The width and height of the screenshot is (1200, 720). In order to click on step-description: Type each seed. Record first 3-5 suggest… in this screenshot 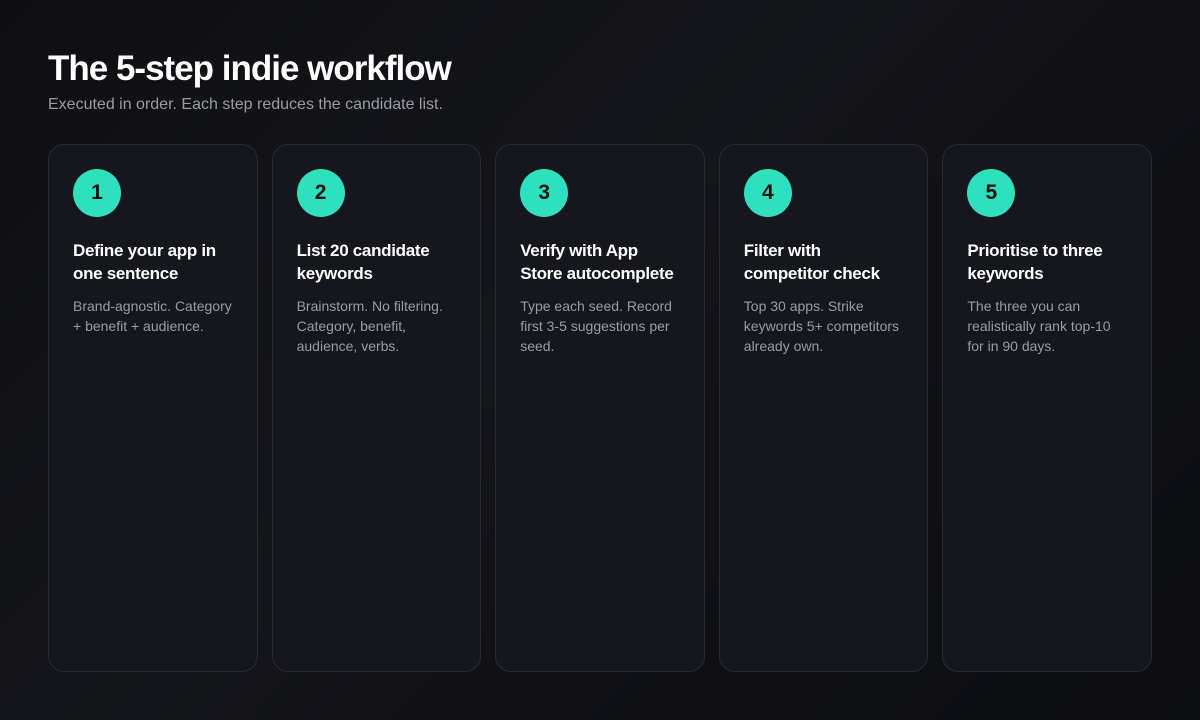, I will do `click(596, 326)`.